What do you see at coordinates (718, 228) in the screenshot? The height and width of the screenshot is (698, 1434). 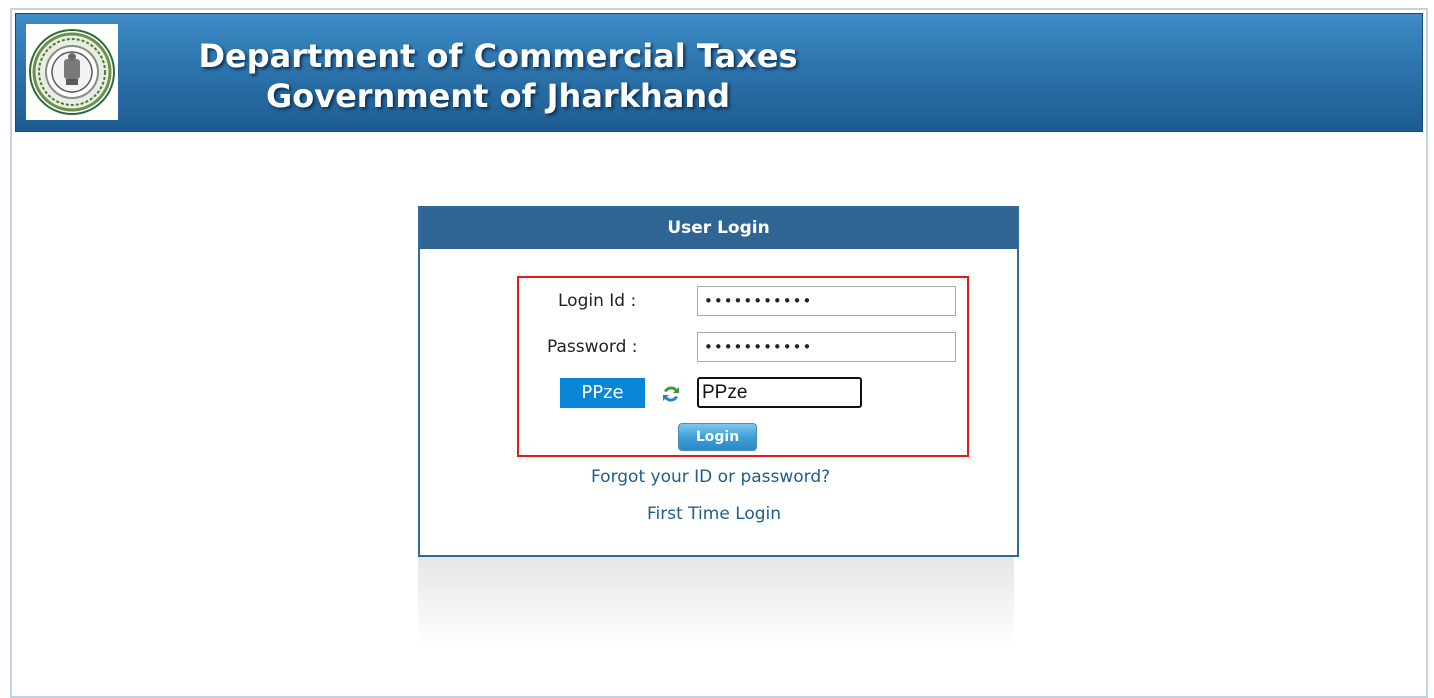 I see `login-panel-title: User Login` at bounding box center [718, 228].